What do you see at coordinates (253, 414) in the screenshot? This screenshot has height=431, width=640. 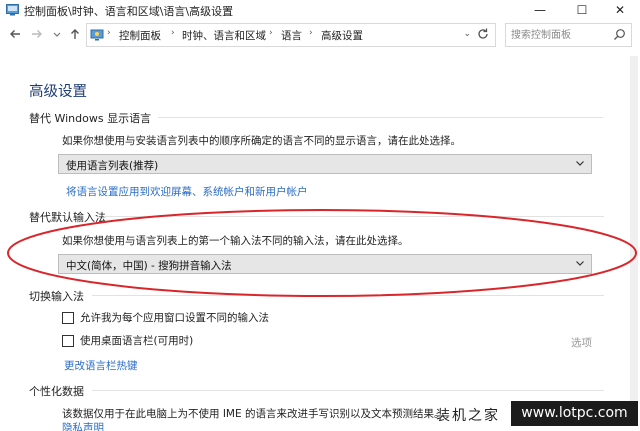 I see `personalization-description: 该数据仅用于在此电脑上为不使用 IME 的语言来改进手写识别以及文本预测结果。` at bounding box center [253, 414].